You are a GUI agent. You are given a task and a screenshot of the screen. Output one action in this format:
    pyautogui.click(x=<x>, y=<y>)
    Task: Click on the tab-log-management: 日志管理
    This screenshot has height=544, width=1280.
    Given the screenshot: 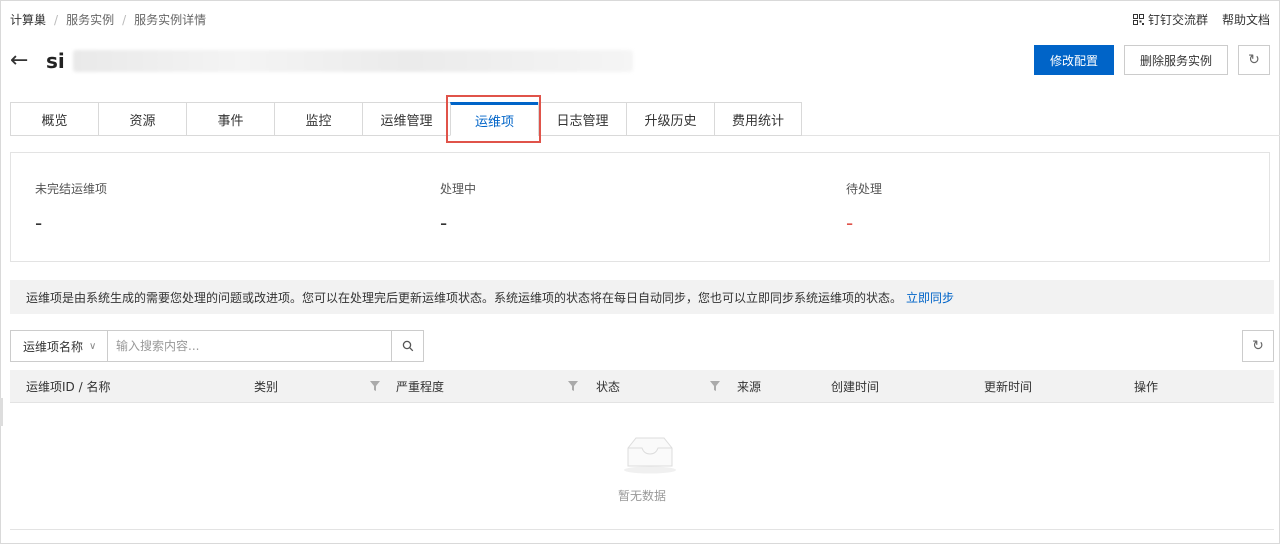 What is the action you would take?
    pyautogui.click(x=582, y=119)
    